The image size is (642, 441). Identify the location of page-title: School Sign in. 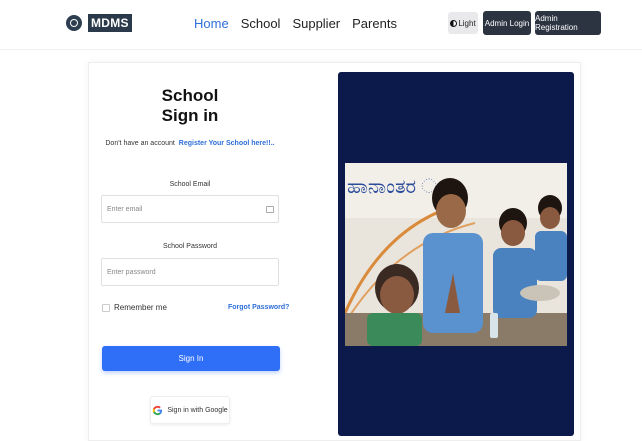
(190, 106).